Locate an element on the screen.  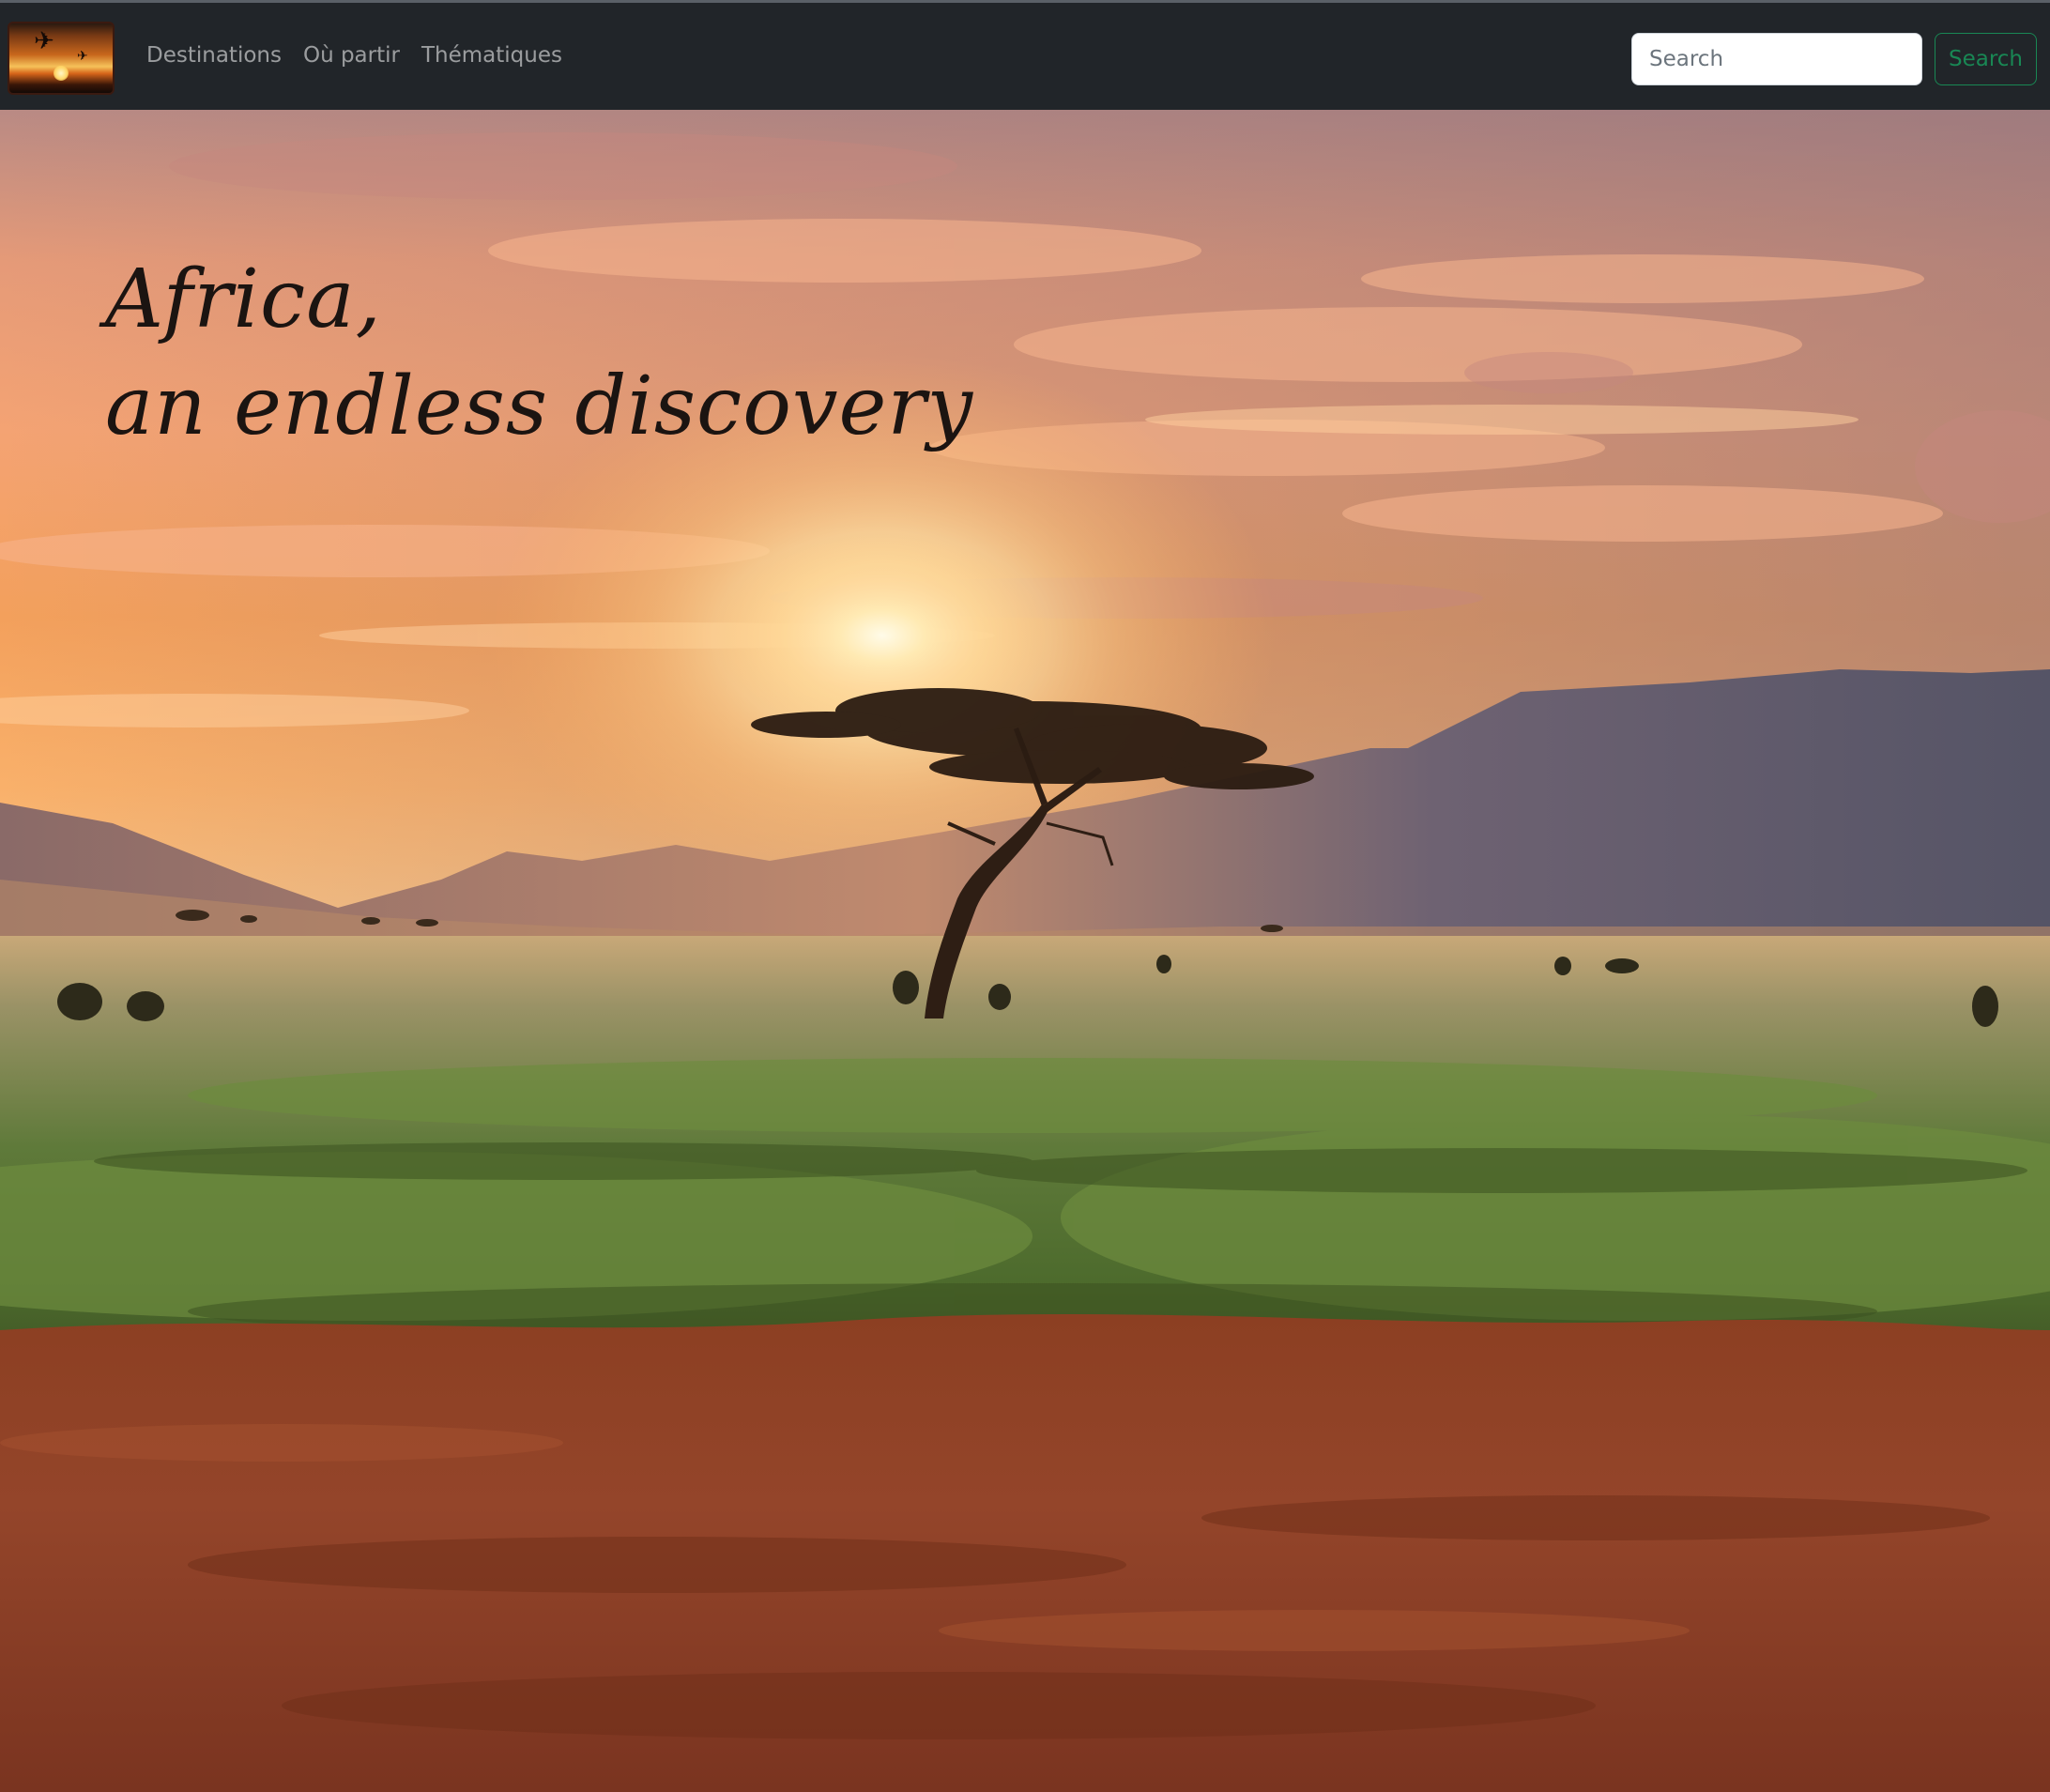
hero-title-line-2: an endless discovery is located at coordinates (539, 407).